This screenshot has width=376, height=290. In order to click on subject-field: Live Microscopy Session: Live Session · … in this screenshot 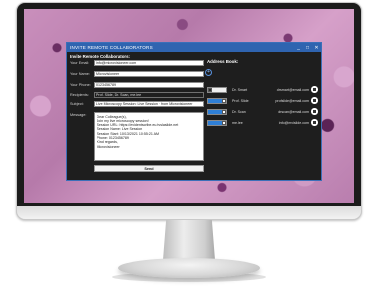, I will do `click(149, 104)`.